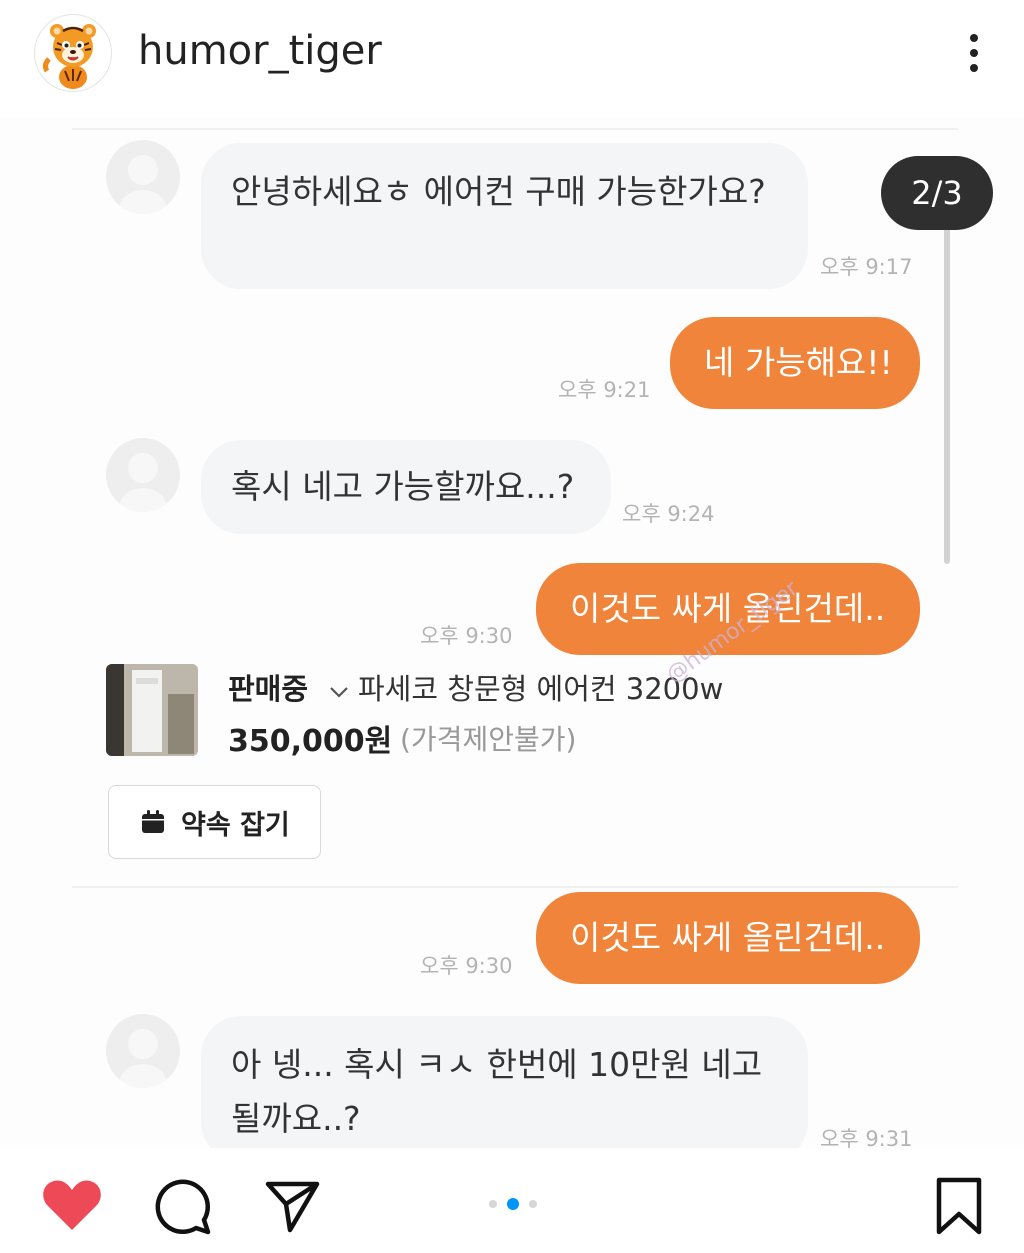 The image size is (1024, 1253). What do you see at coordinates (235, 825) in the screenshot?
I see `appointment-label: 약속 잡기` at bounding box center [235, 825].